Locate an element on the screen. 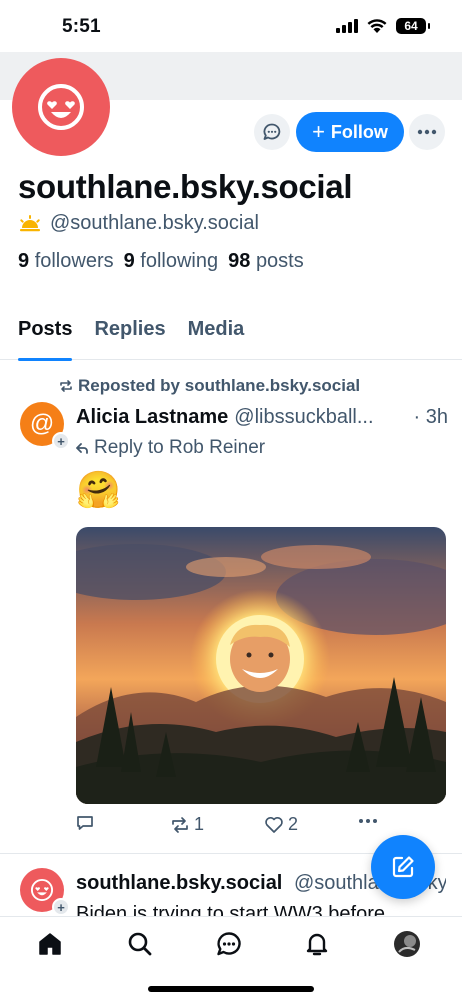  reply-to-label: Reply to Rob Reiner is located at coordinates (180, 447).